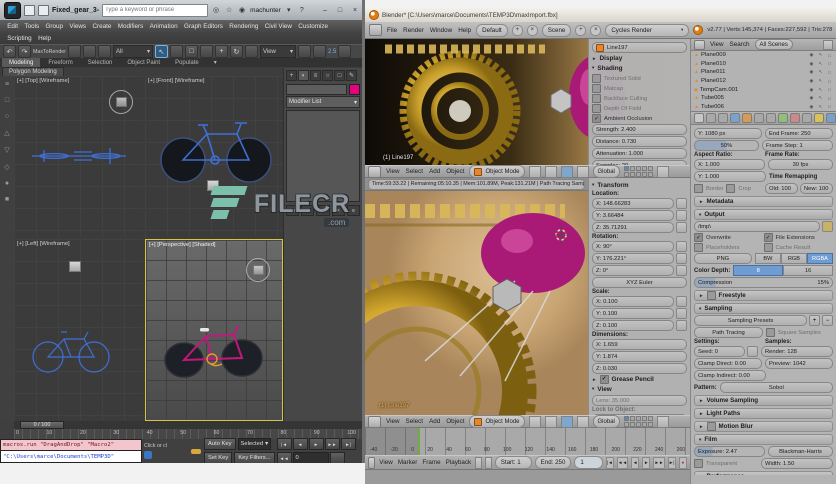  I want to click on timeline-editor-icon, so click(372, 462).